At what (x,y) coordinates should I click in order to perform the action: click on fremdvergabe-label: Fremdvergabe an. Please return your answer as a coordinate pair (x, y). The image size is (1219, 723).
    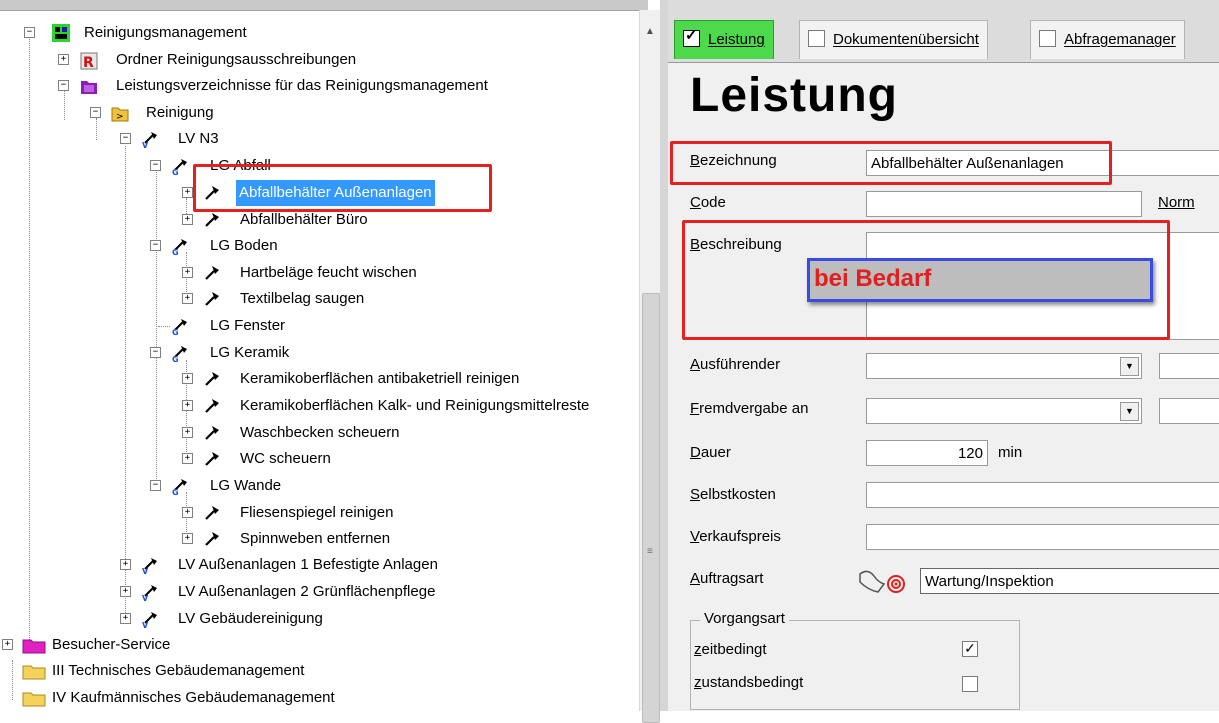
    Looking at the image, I should click on (749, 408).